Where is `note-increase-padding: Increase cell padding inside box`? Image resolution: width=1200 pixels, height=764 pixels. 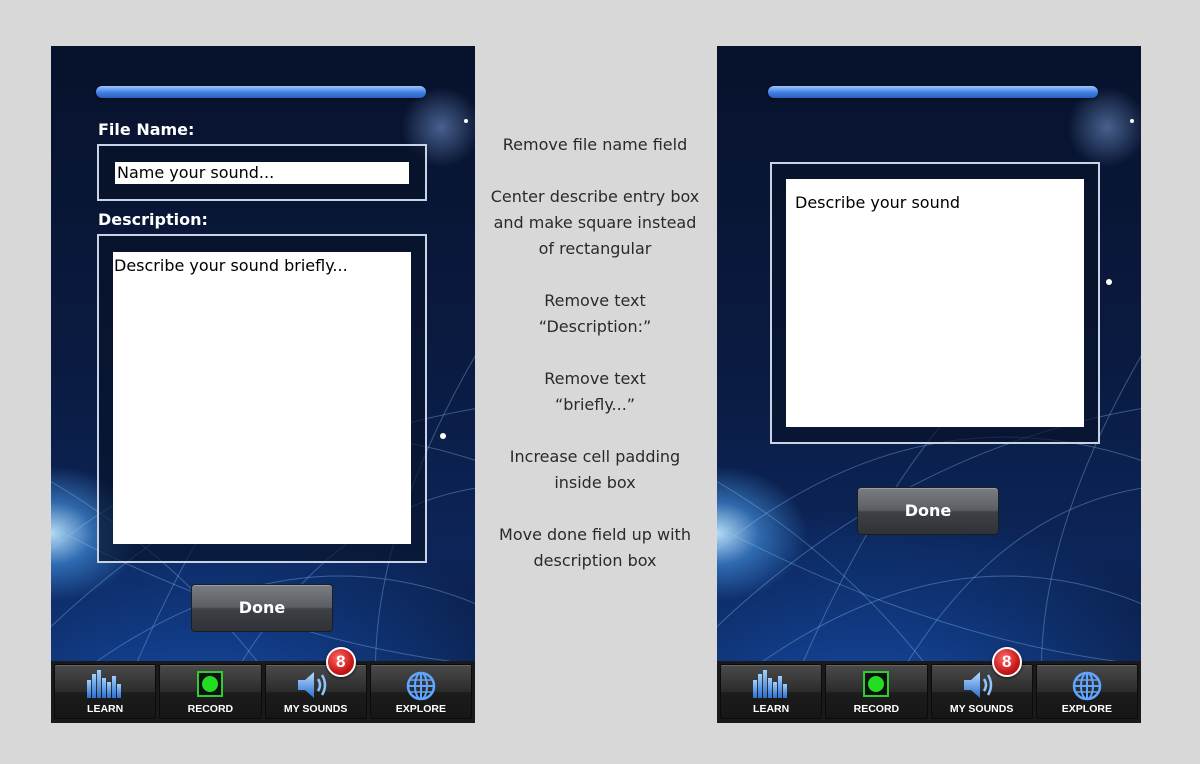
note-increase-padding: Increase cell padding inside box is located at coordinates (595, 469).